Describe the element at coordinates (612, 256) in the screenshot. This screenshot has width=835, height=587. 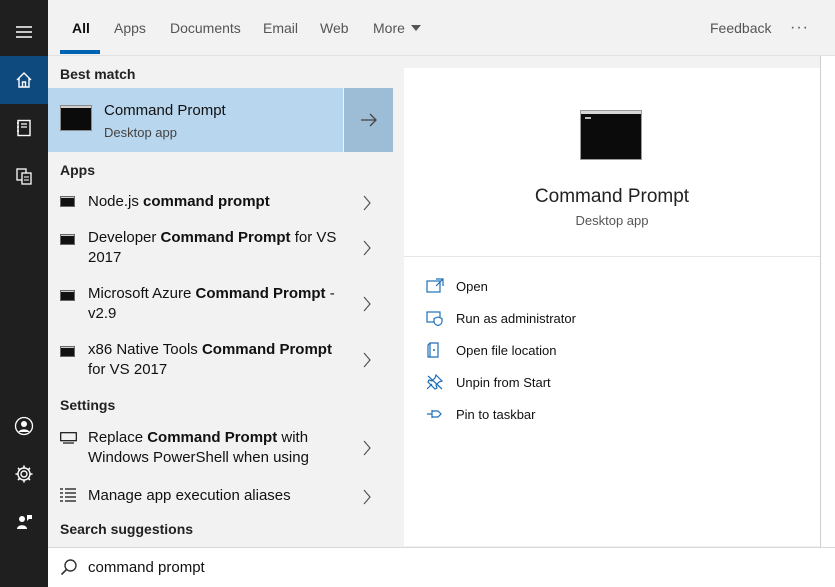
I see `detail-divider` at that location.